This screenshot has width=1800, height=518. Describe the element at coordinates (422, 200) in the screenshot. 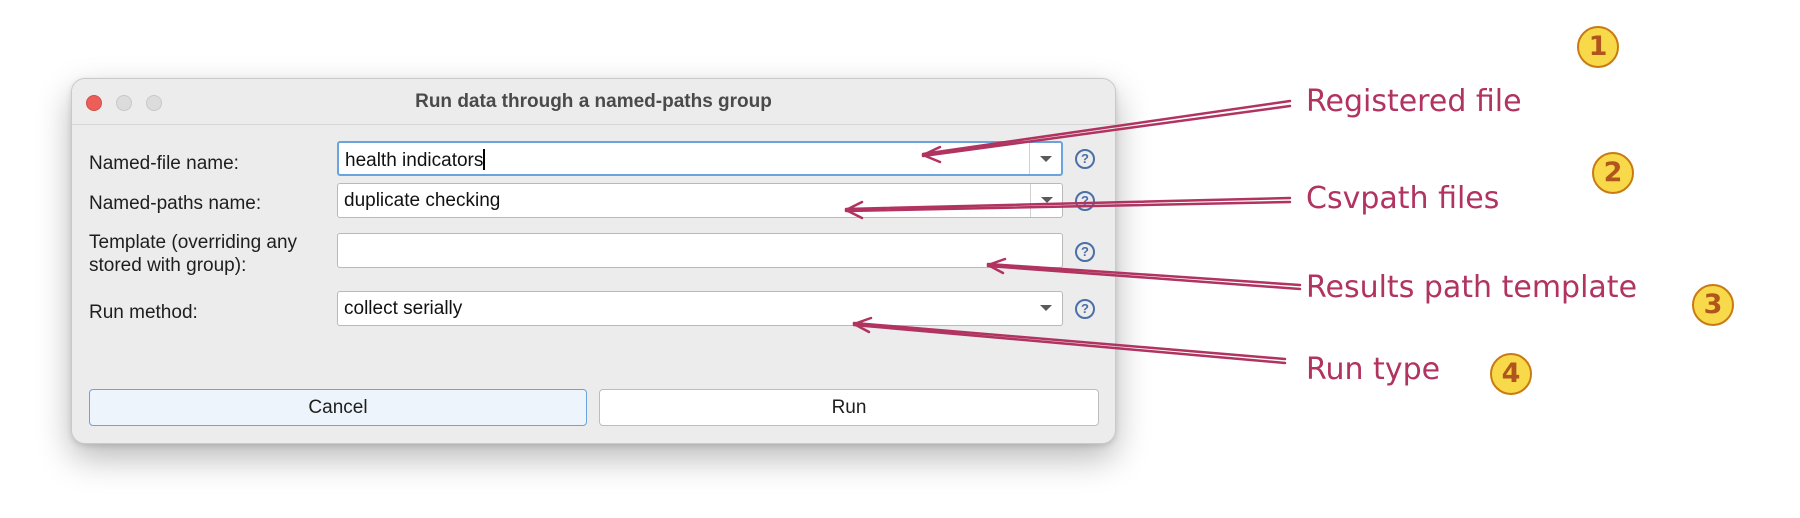

I see `named-paths-value: duplicate checking` at that location.